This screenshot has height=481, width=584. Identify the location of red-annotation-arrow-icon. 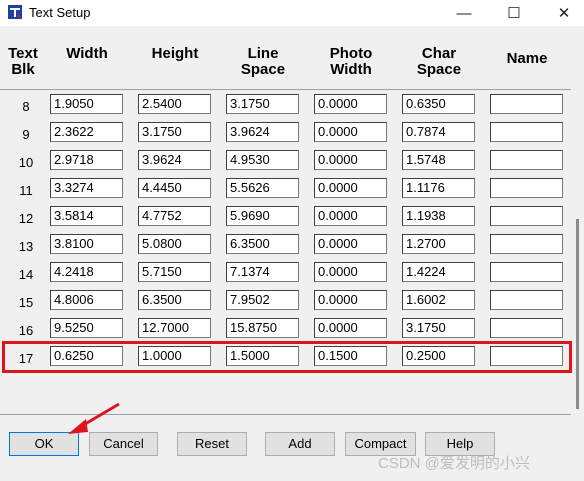
(94, 418).